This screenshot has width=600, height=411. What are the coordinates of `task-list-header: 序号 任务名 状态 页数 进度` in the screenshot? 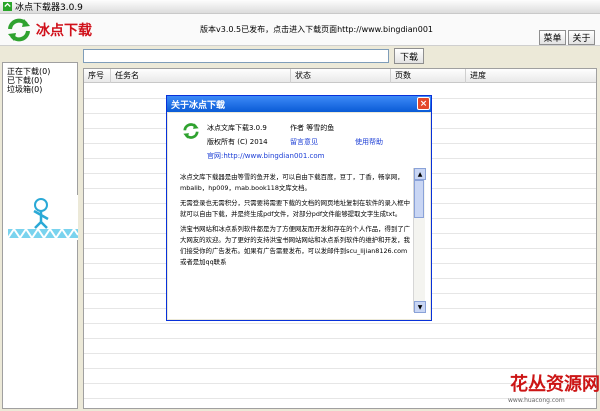 It's located at (340, 76).